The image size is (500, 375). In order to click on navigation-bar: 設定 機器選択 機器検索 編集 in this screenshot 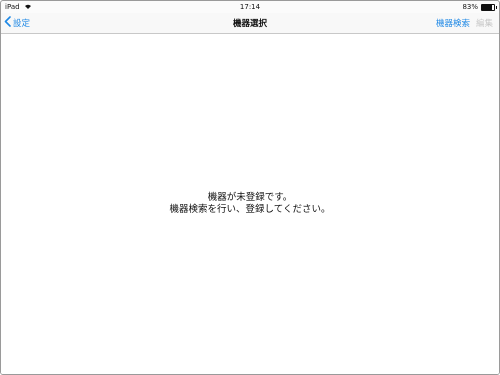, I will do `click(250, 23)`.